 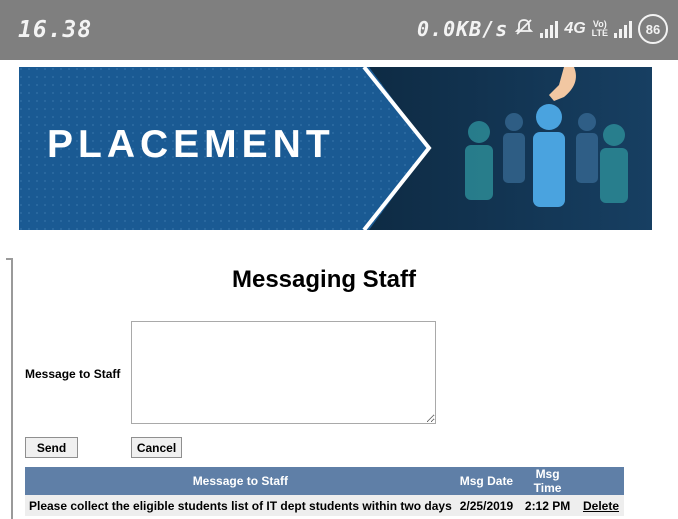 What do you see at coordinates (191, 144) in the screenshot?
I see `banner-title: PLACEMENT` at bounding box center [191, 144].